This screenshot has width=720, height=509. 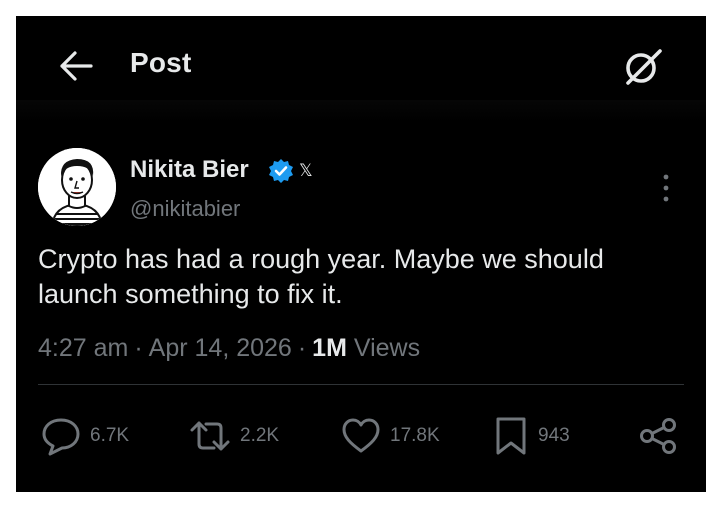 What do you see at coordinates (260, 435) in the screenshot?
I see `repost-count: 2.2K` at bounding box center [260, 435].